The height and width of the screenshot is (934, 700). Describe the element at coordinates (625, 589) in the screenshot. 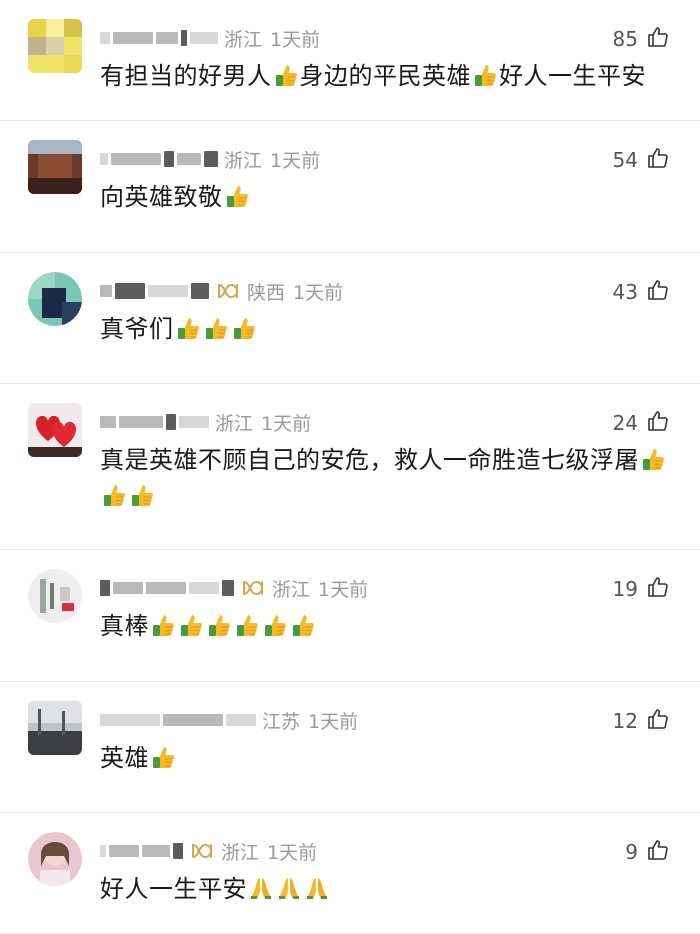

I see `like-count: 19` at that location.